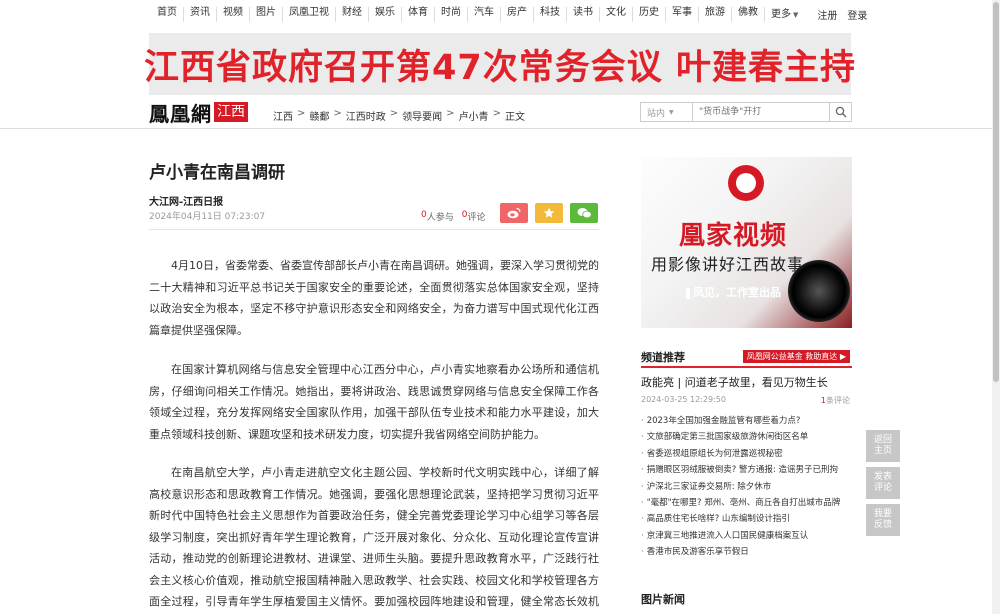 Image resolution: width=1000 pixels, height=614 pixels. I want to click on logo-region-badge: 江西, so click(231, 112).